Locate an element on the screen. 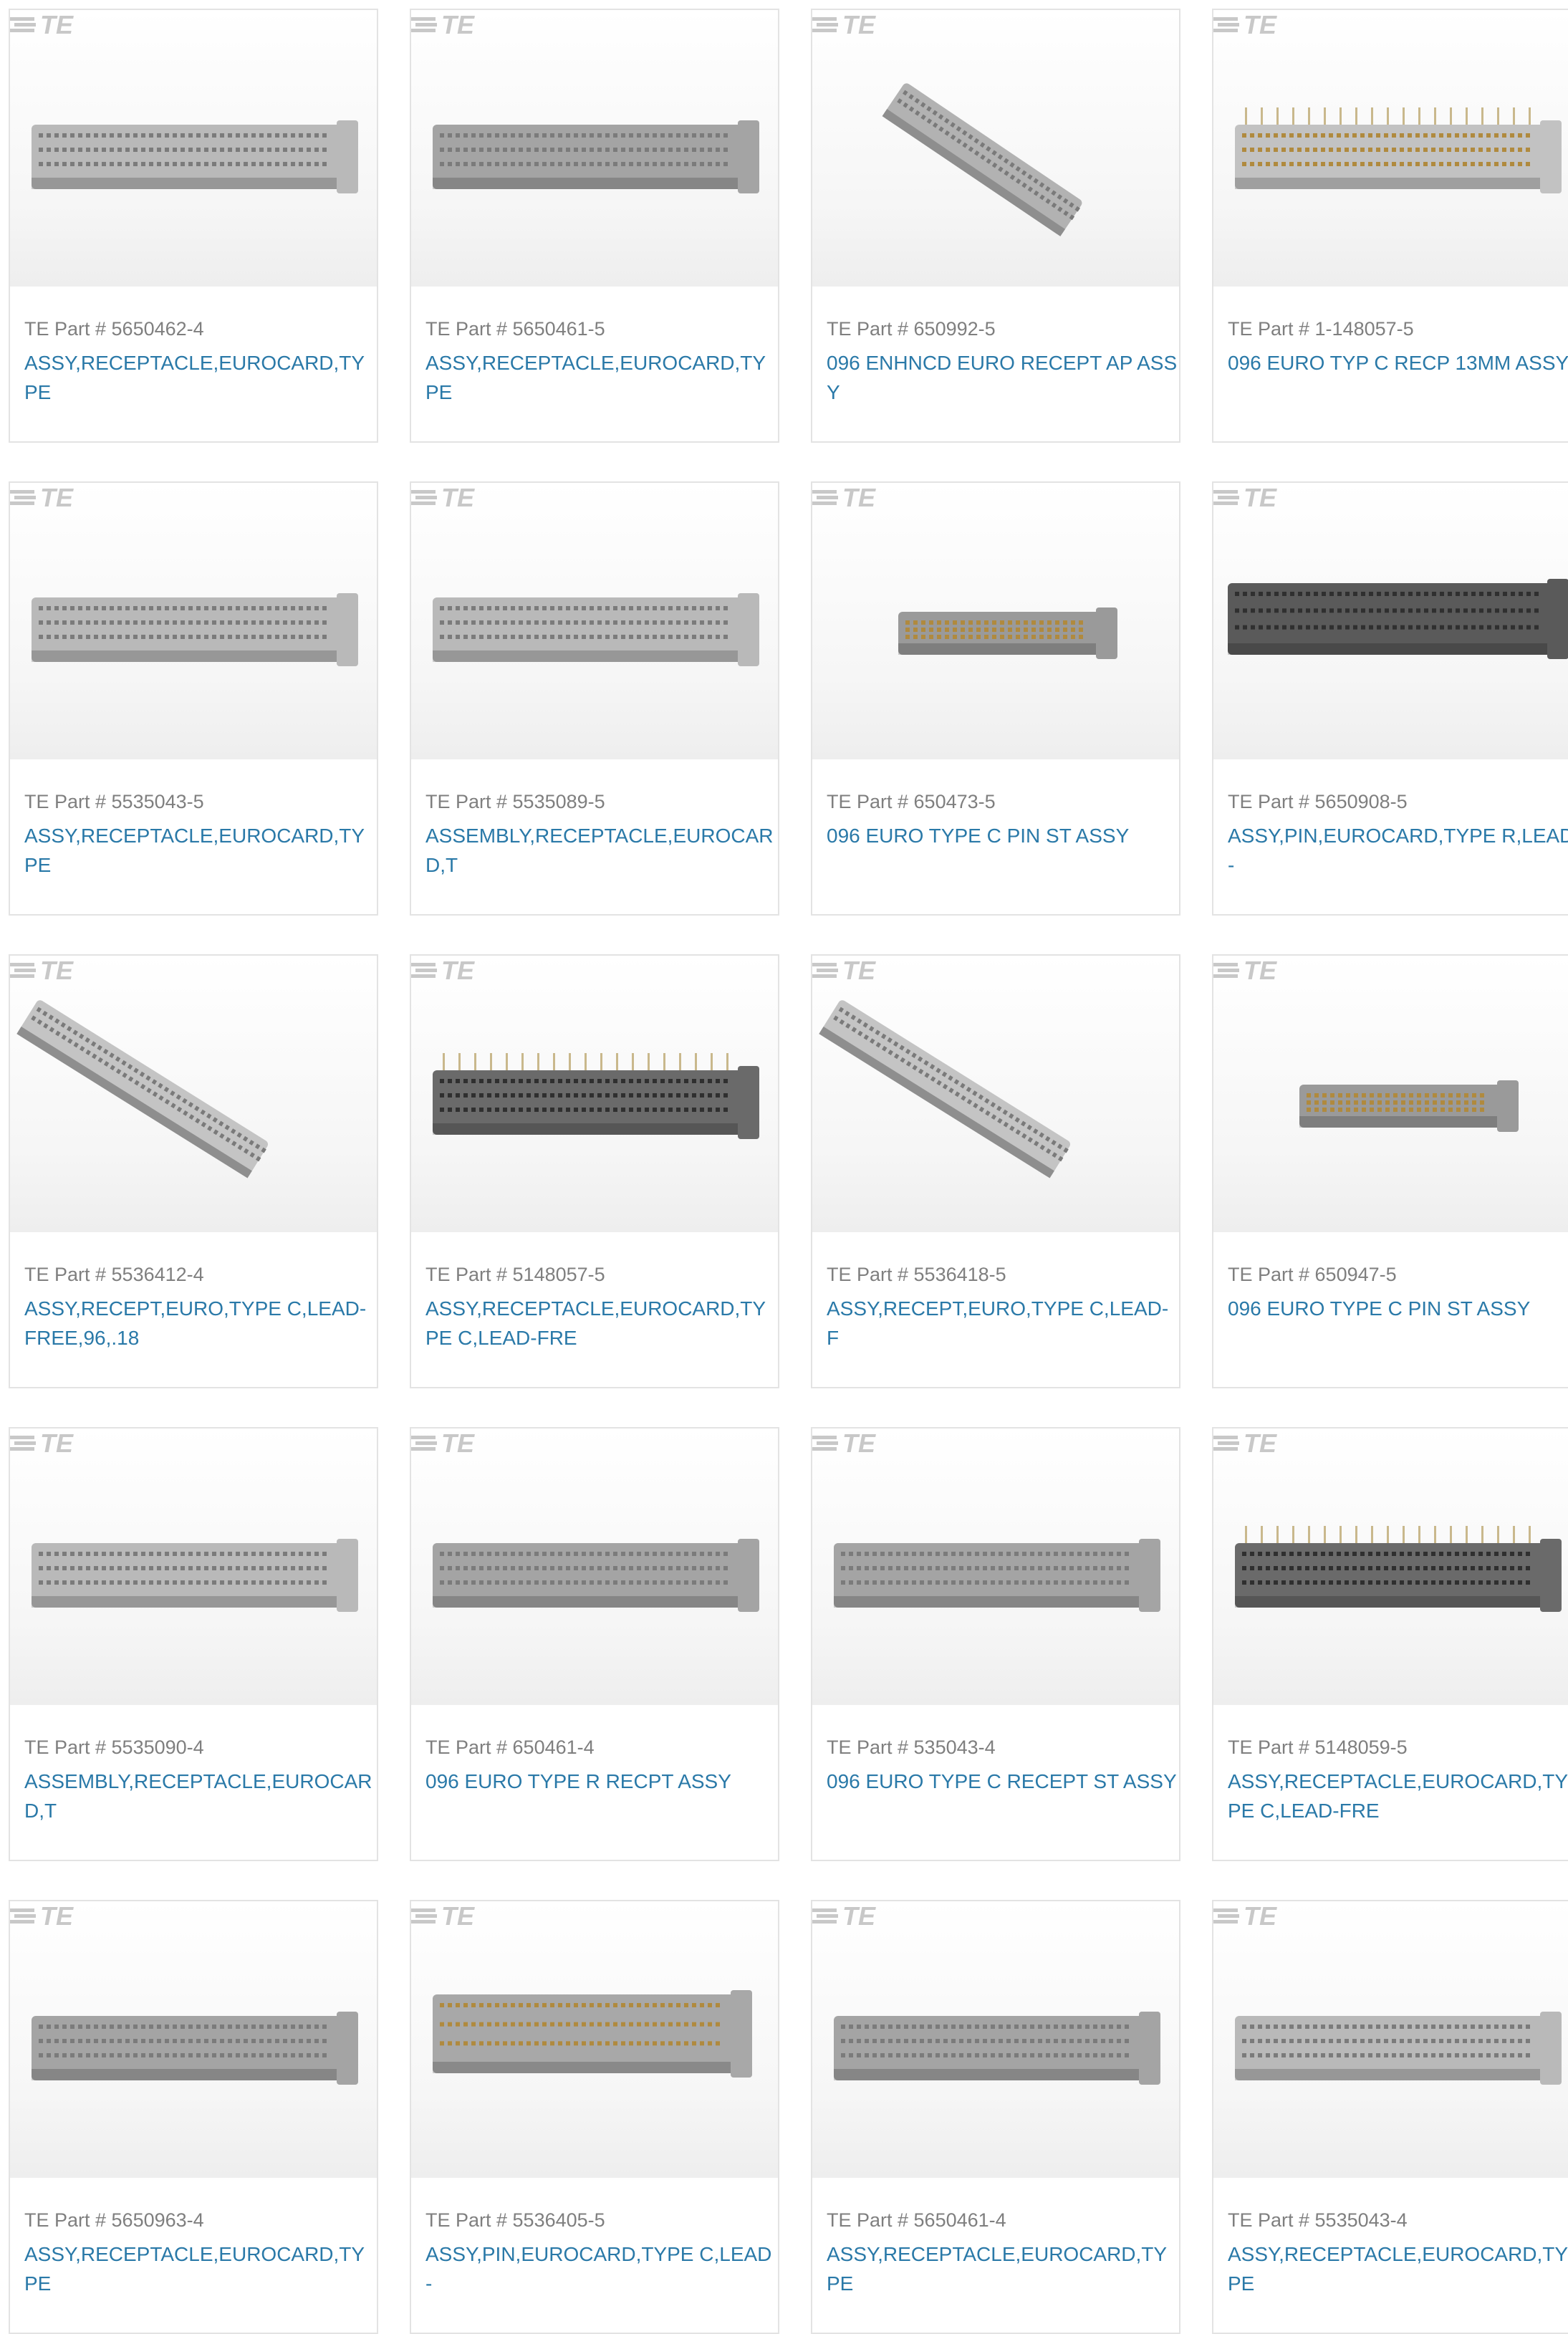  product-title-link: ASSY,PIN,EUROCARD,TYPE R,LEAD- is located at coordinates (1398, 850).